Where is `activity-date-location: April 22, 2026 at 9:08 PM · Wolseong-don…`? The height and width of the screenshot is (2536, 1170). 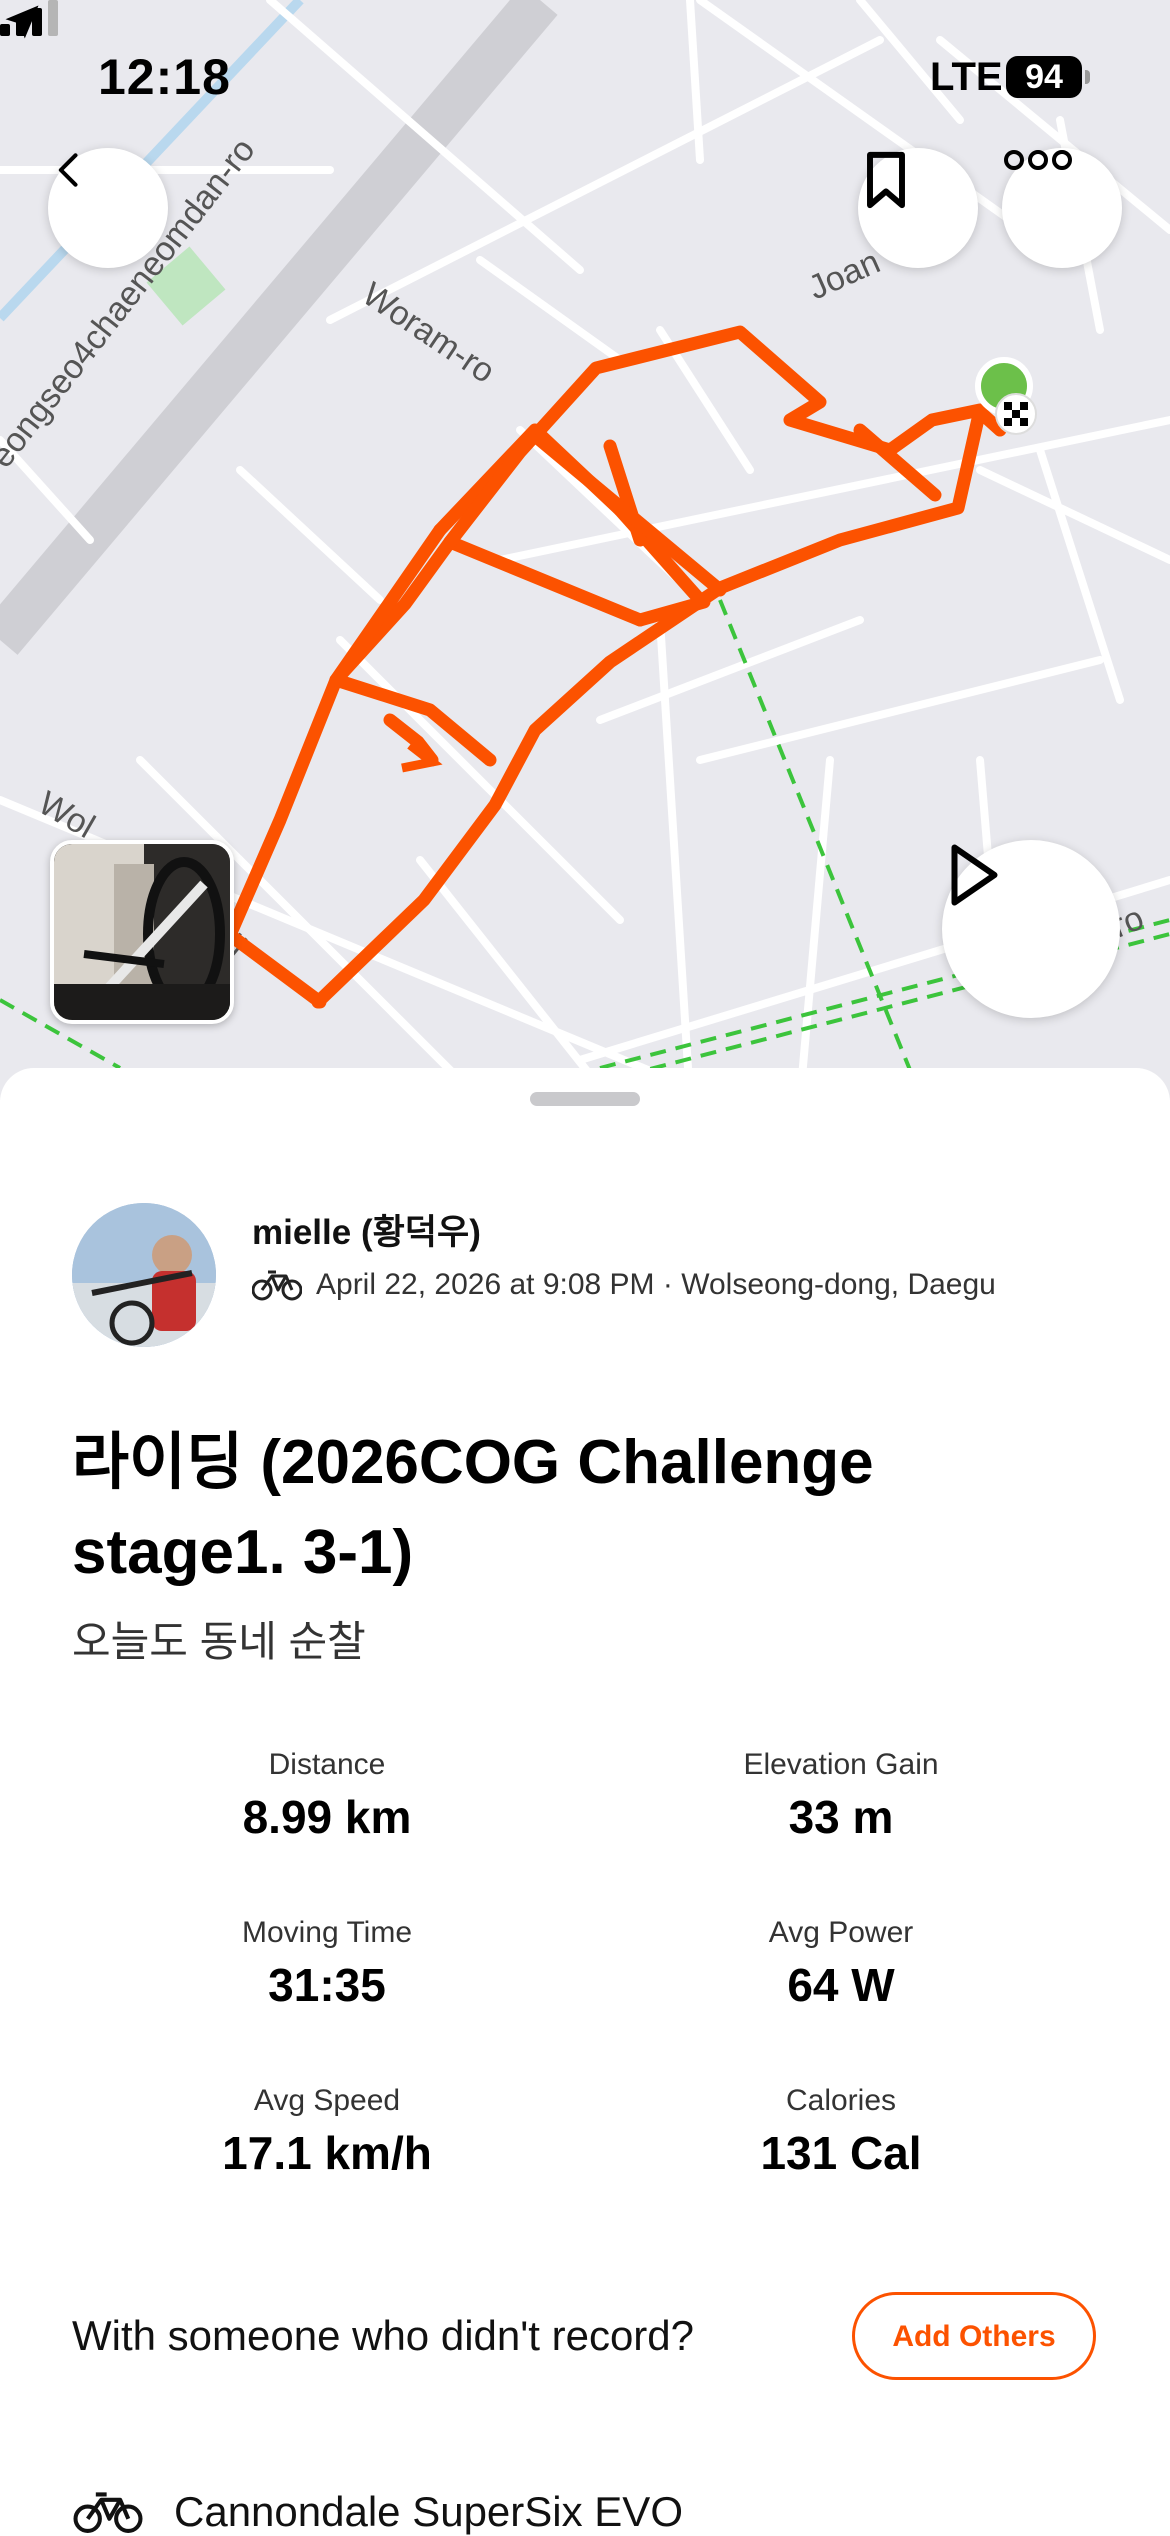
activity-date-location: April 22, 2026 at 9:08 PM · Wolseong-don… is located at coordinates (656, 1284).